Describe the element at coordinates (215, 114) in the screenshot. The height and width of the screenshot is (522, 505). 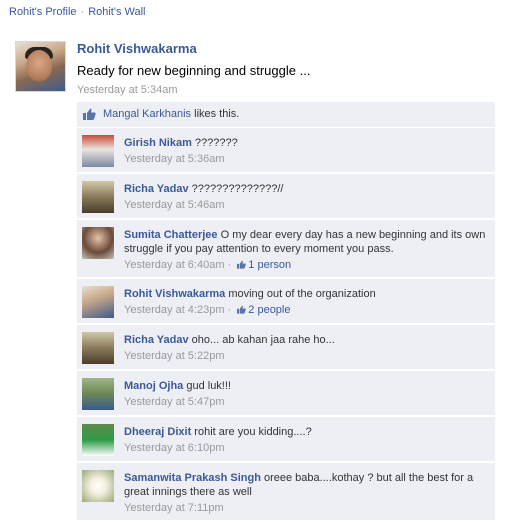
I see `likes-suffix: likes this.` at that location.